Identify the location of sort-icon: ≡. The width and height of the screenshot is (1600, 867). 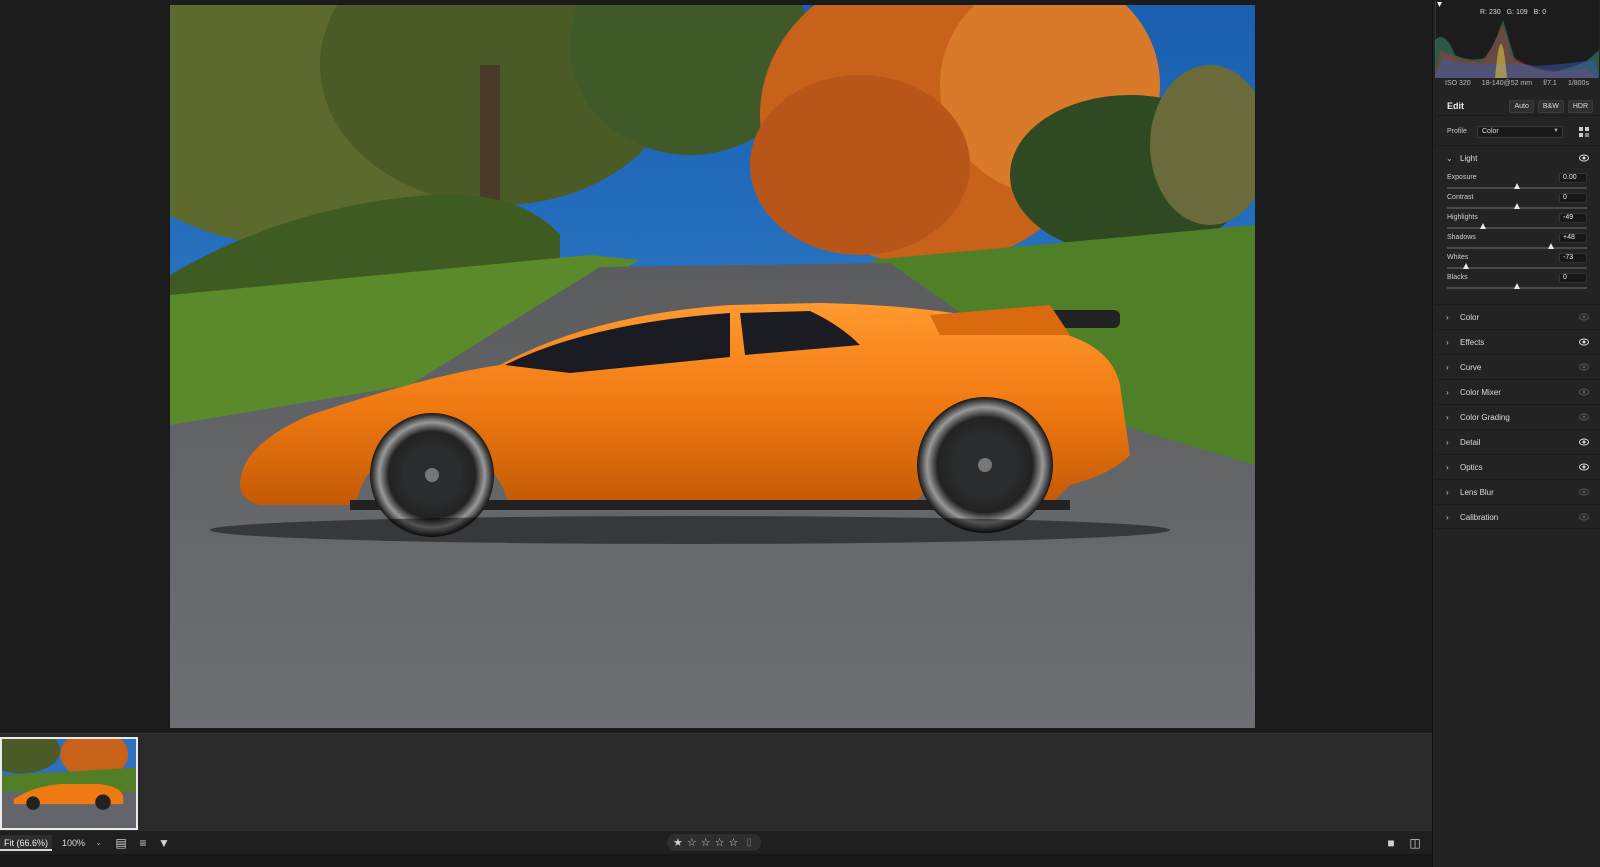
(143, 843).